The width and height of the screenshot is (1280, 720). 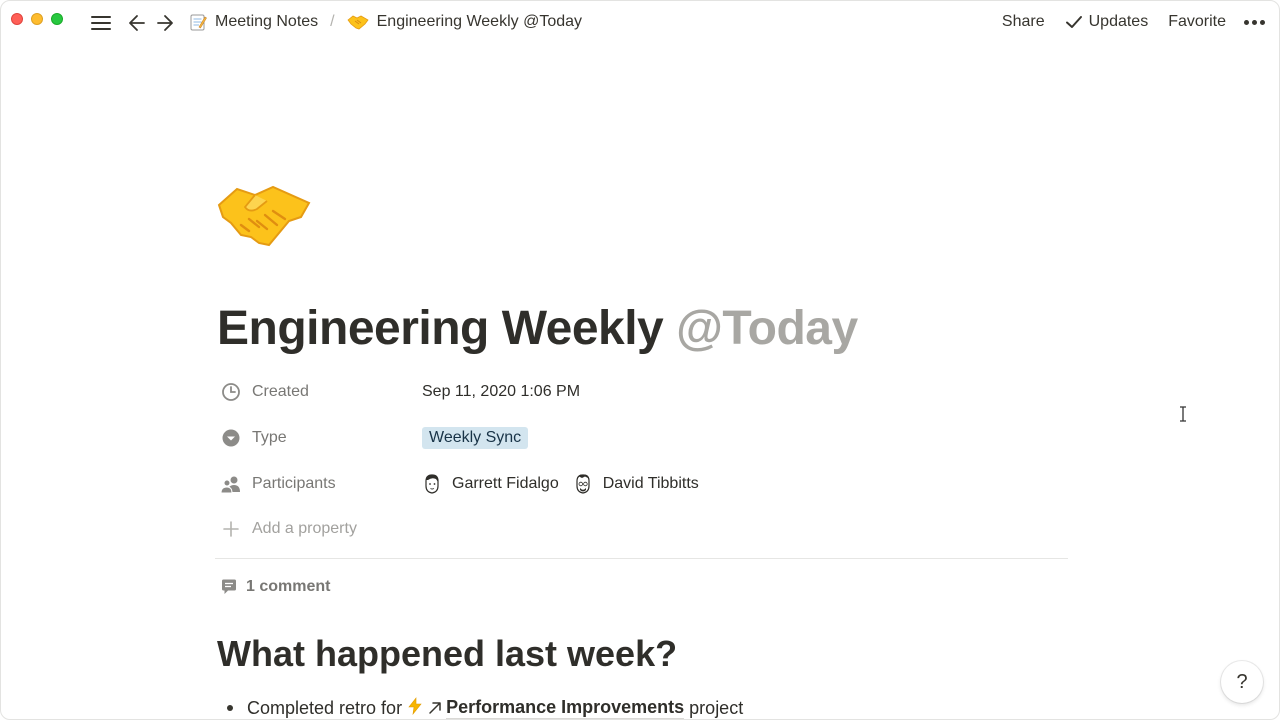 I want to click on breadcrumb-label: Meeting Notes, so click(x=267, y=21).